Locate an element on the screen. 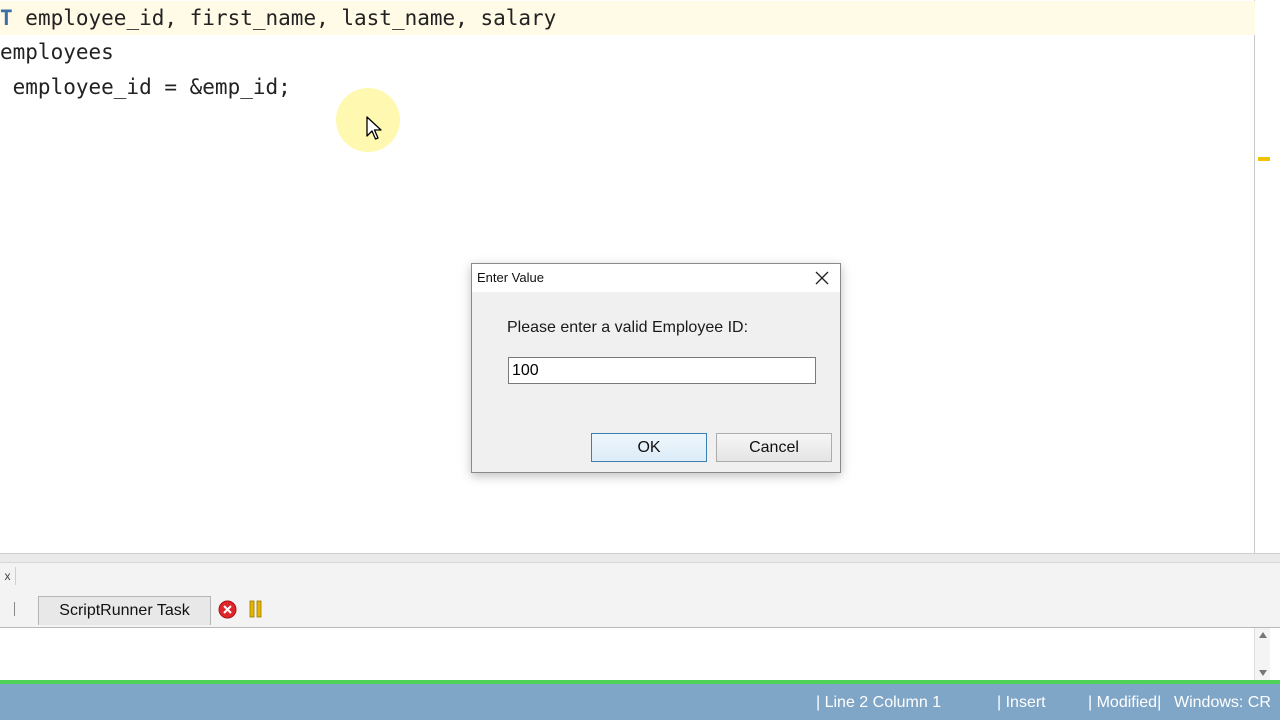 Image resolution: width=1280 pixels, height=720 pixels. code-keyword: T is located at coordinates (6, 18).